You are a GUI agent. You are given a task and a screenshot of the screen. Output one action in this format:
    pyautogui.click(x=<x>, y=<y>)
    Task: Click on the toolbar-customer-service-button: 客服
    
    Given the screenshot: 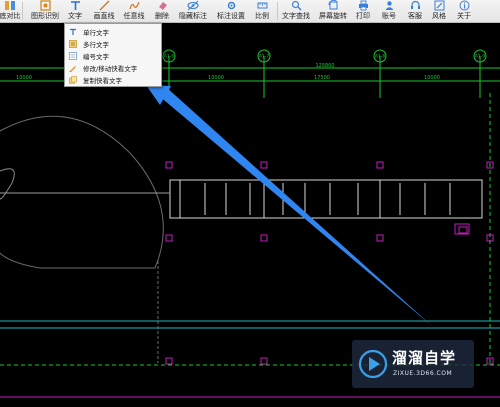 What is the action you would take?
    pyautogui.click(x=415, y=11)
    